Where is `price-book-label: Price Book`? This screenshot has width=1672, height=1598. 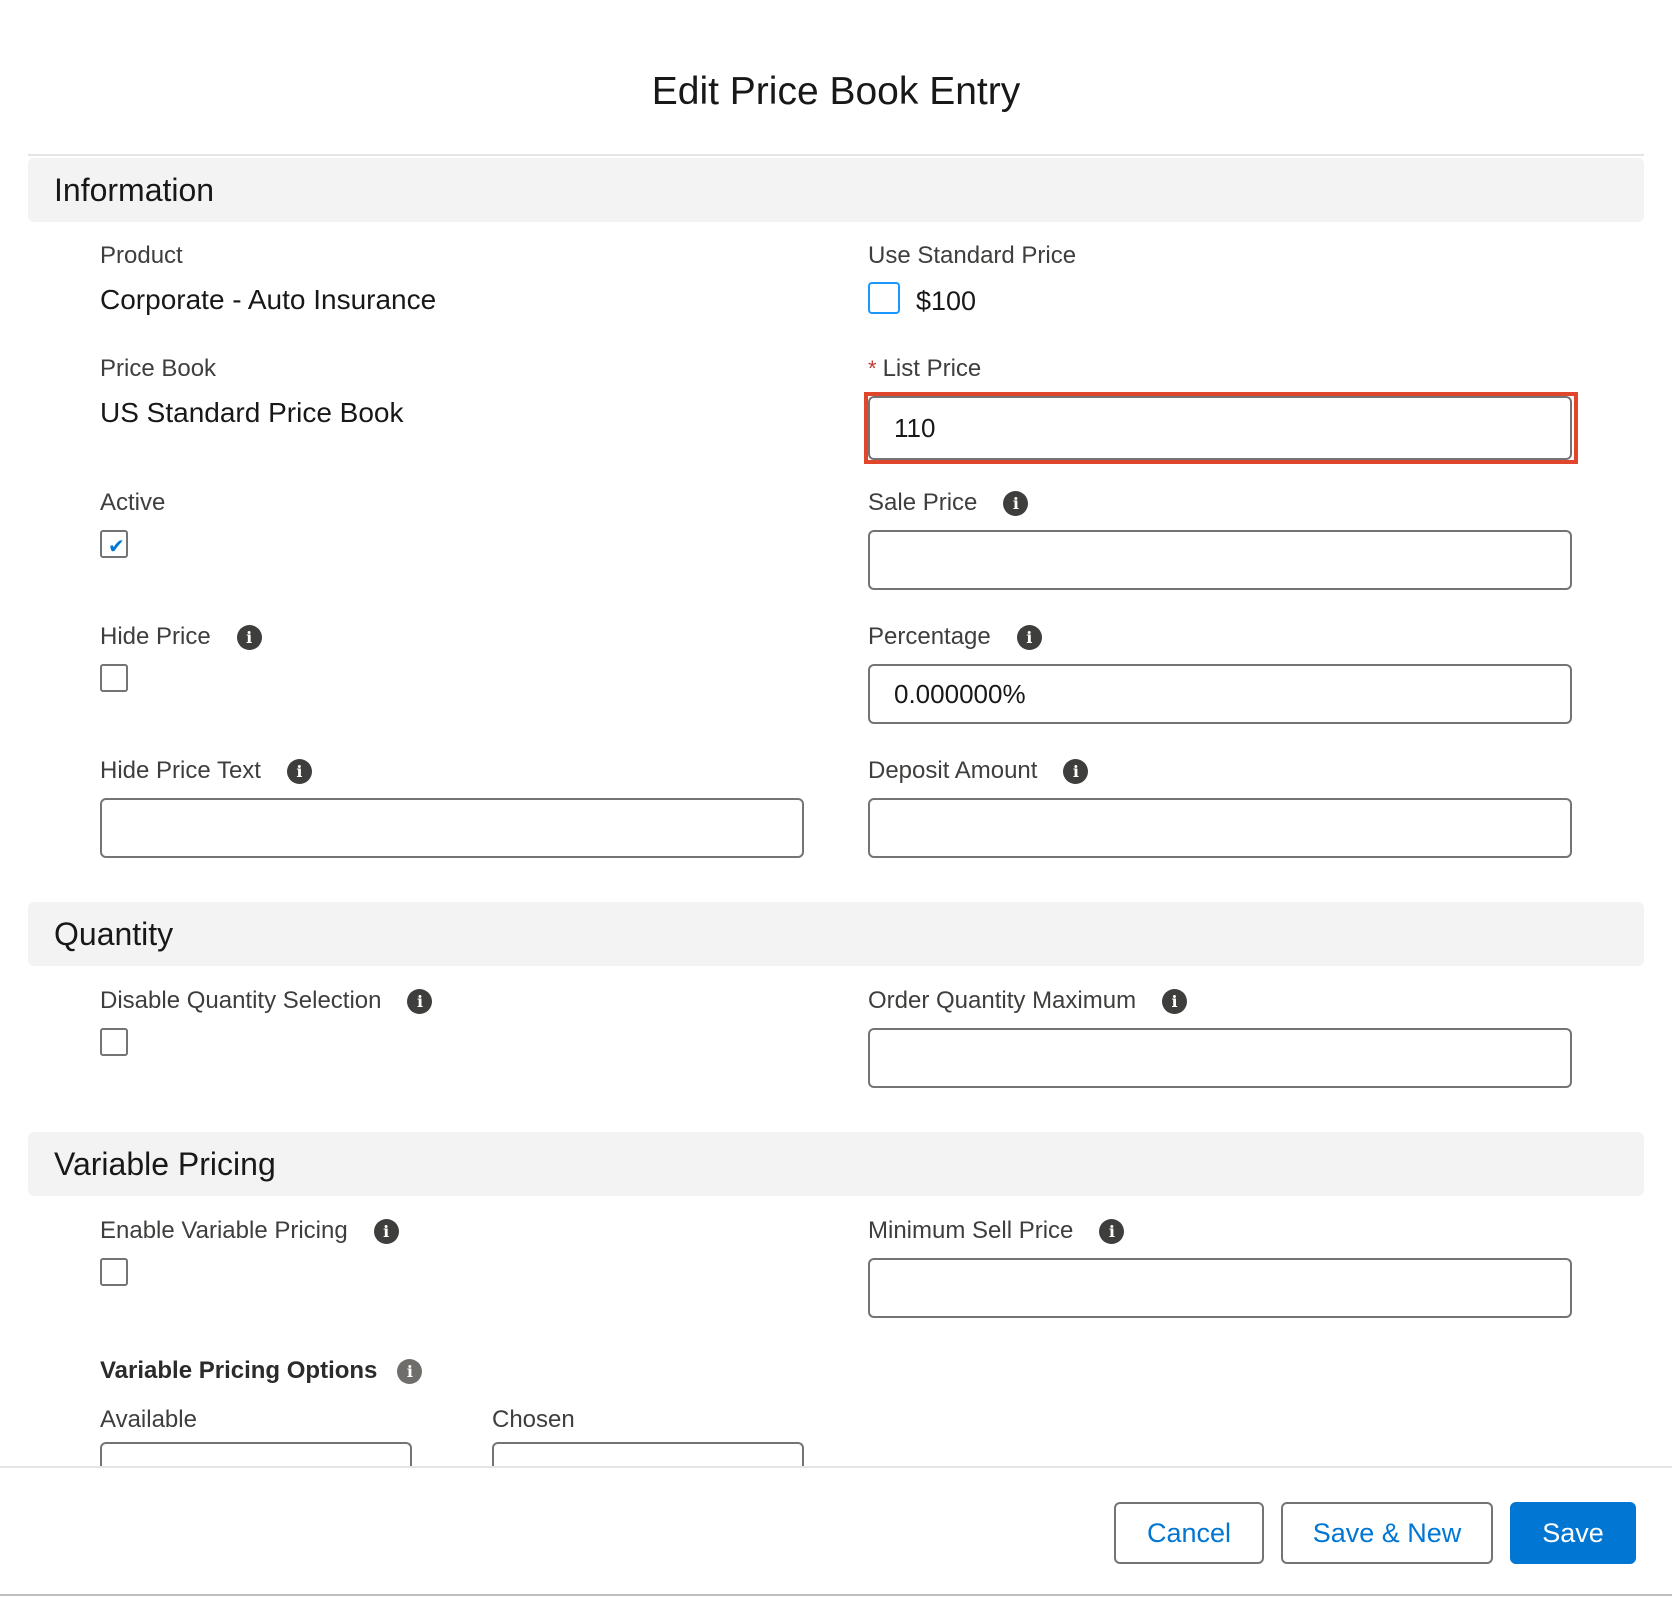 price-book-label: Price Book is located at coordinates (158, 369).